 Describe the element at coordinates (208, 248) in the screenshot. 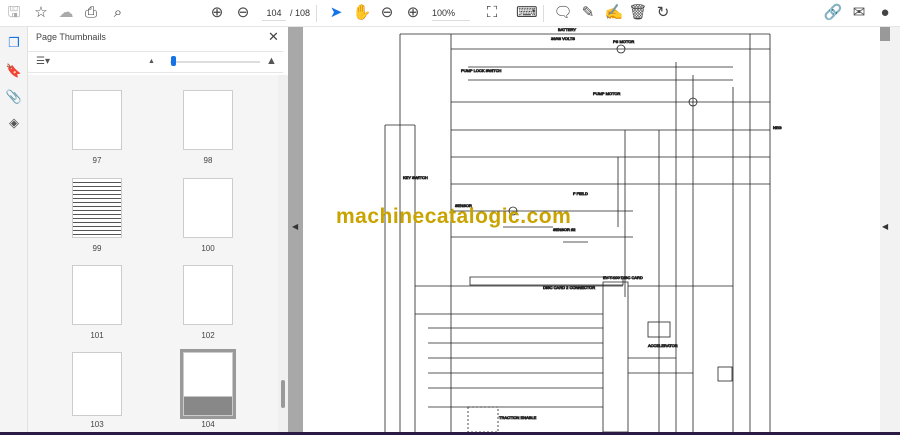

I see `thumbnail-label: 100` at that location.